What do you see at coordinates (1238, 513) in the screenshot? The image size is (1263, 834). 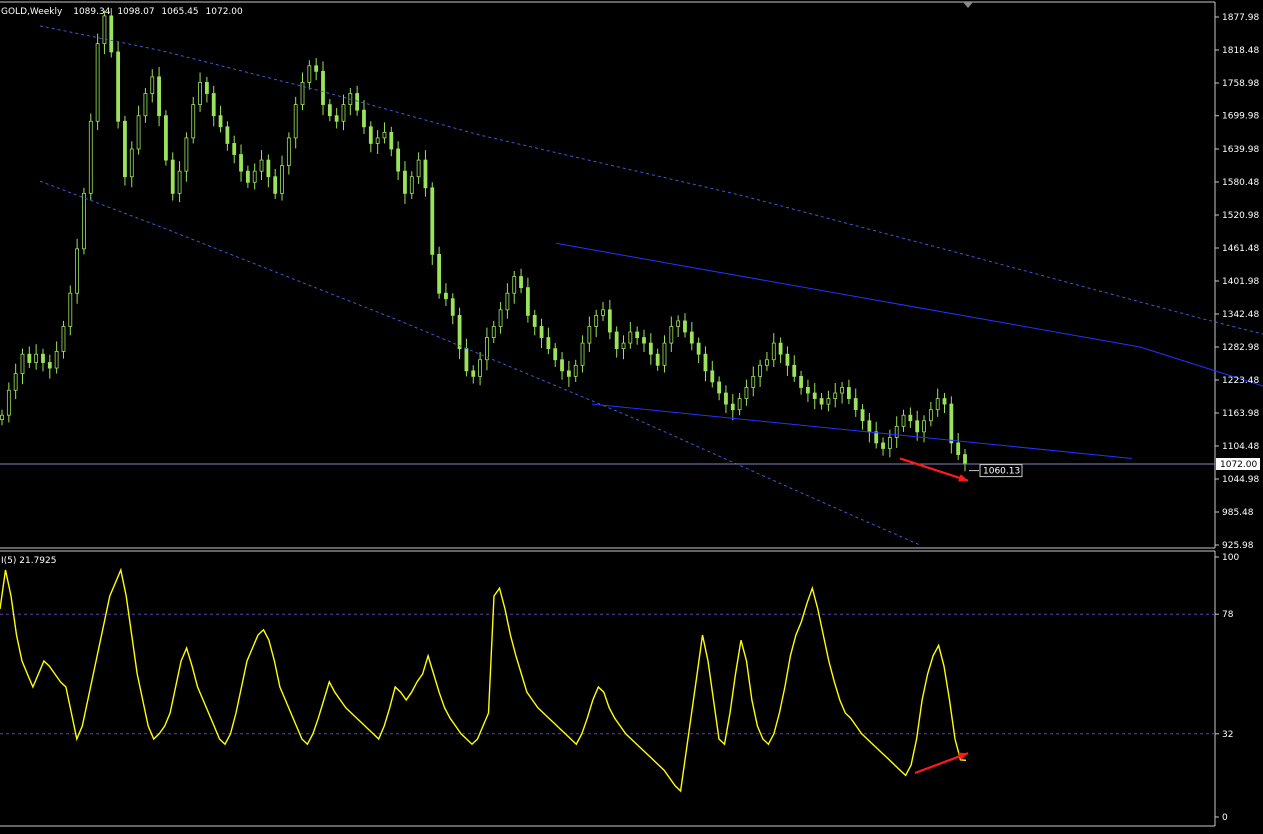 I see `price-tick-label: 985.48` at bounding box center [1238, 513].